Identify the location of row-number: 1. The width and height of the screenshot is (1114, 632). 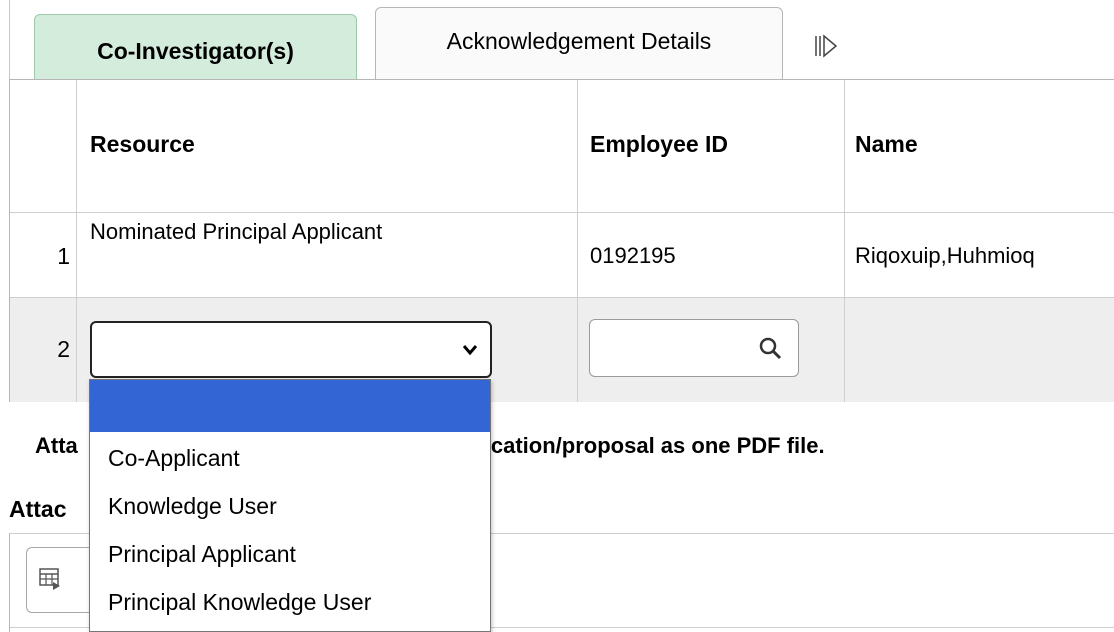
(63, 256).